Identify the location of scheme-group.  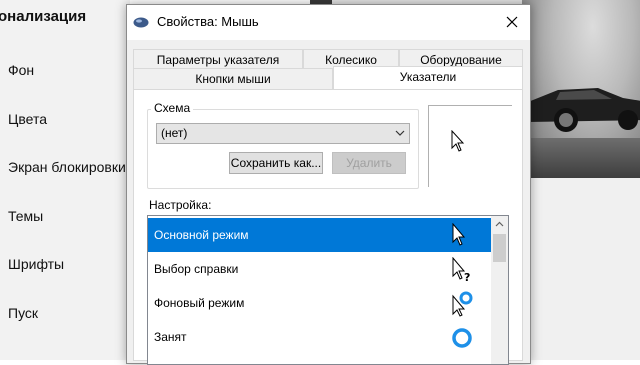
(283, 149).